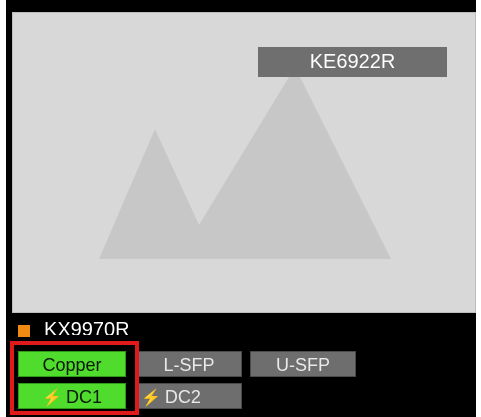  I want to click on model-badge: KE6922R, so click(352, 62).